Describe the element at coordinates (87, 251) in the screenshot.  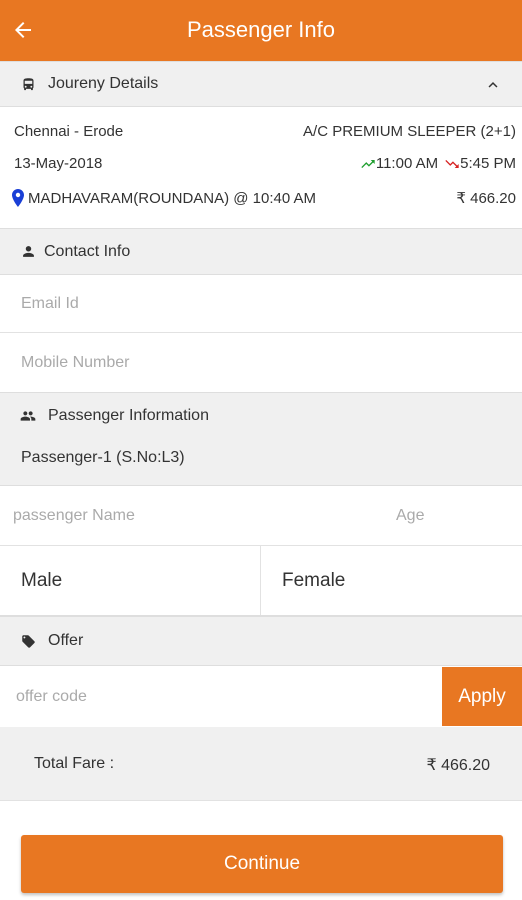
I see `contact-info-label: Contact Info` at that location.